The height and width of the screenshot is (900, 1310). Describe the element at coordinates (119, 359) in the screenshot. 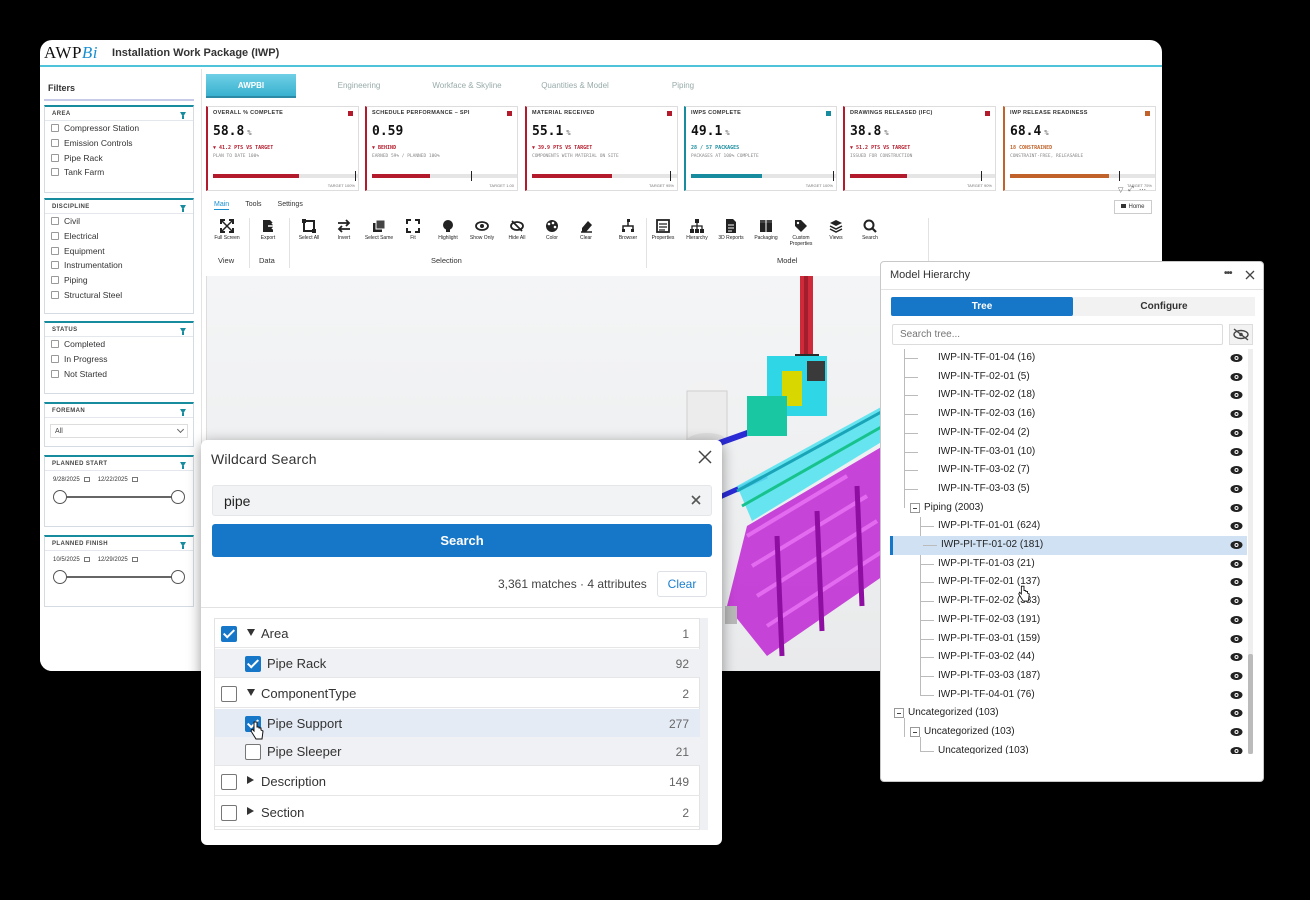

I see `filter-option: In Progress` at that location.